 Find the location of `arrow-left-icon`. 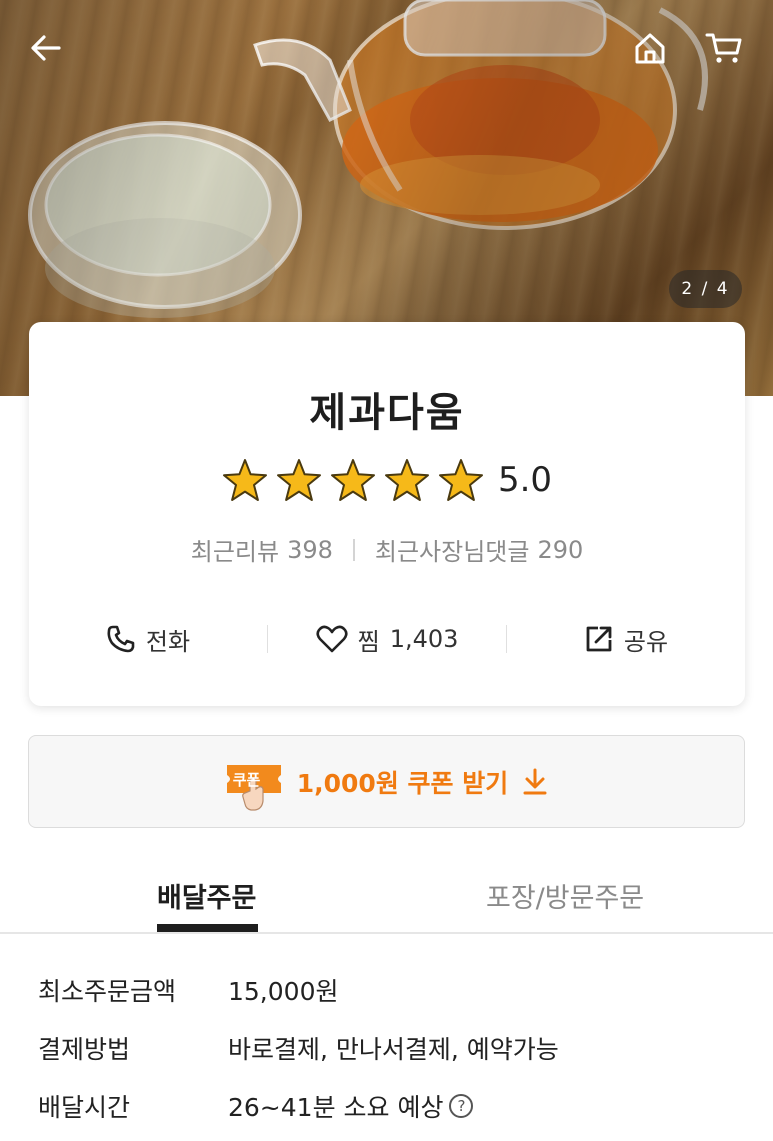

arrow-left-icon is located at coordinates (46, 48).